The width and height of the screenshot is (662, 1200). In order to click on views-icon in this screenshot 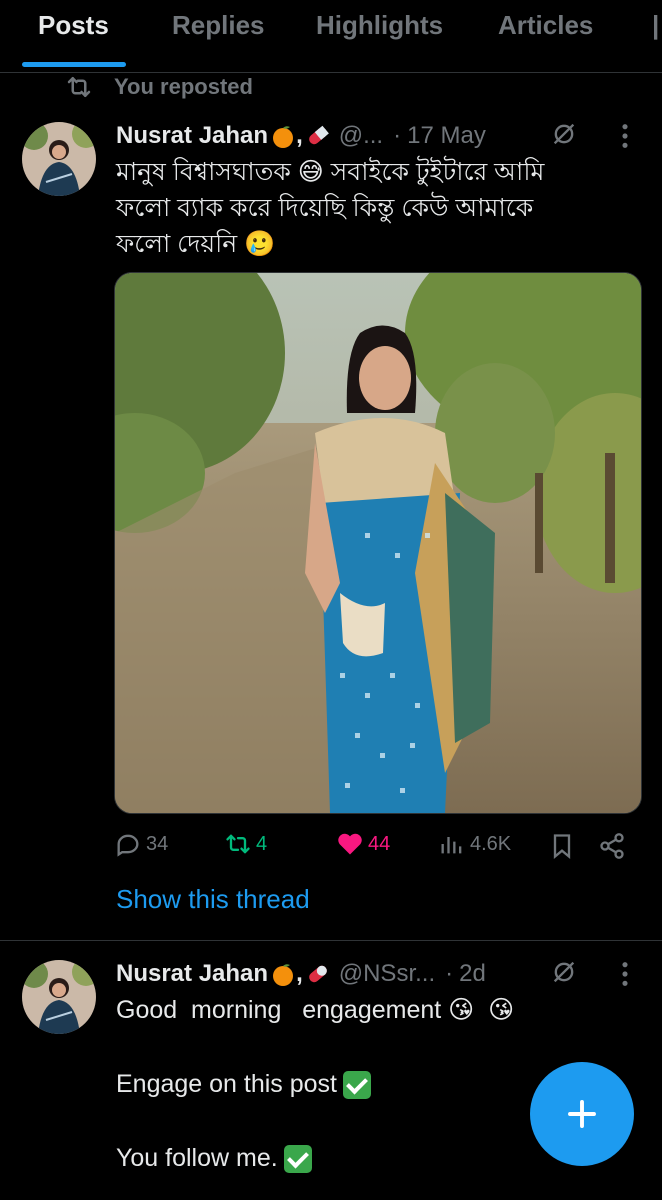, I will do `click(451, 845)`.